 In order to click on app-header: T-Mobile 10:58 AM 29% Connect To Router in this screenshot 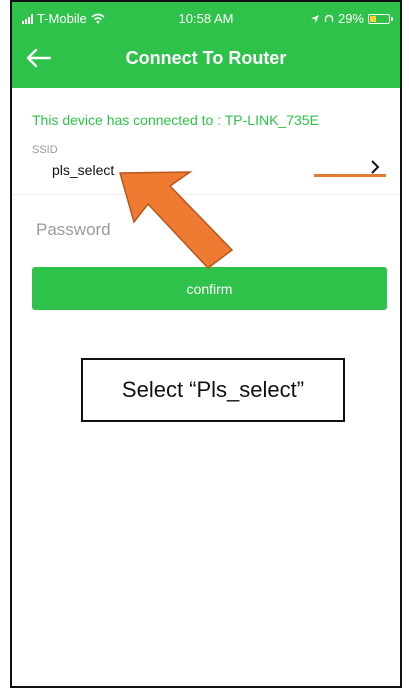, I will do `click(206, 45)`.